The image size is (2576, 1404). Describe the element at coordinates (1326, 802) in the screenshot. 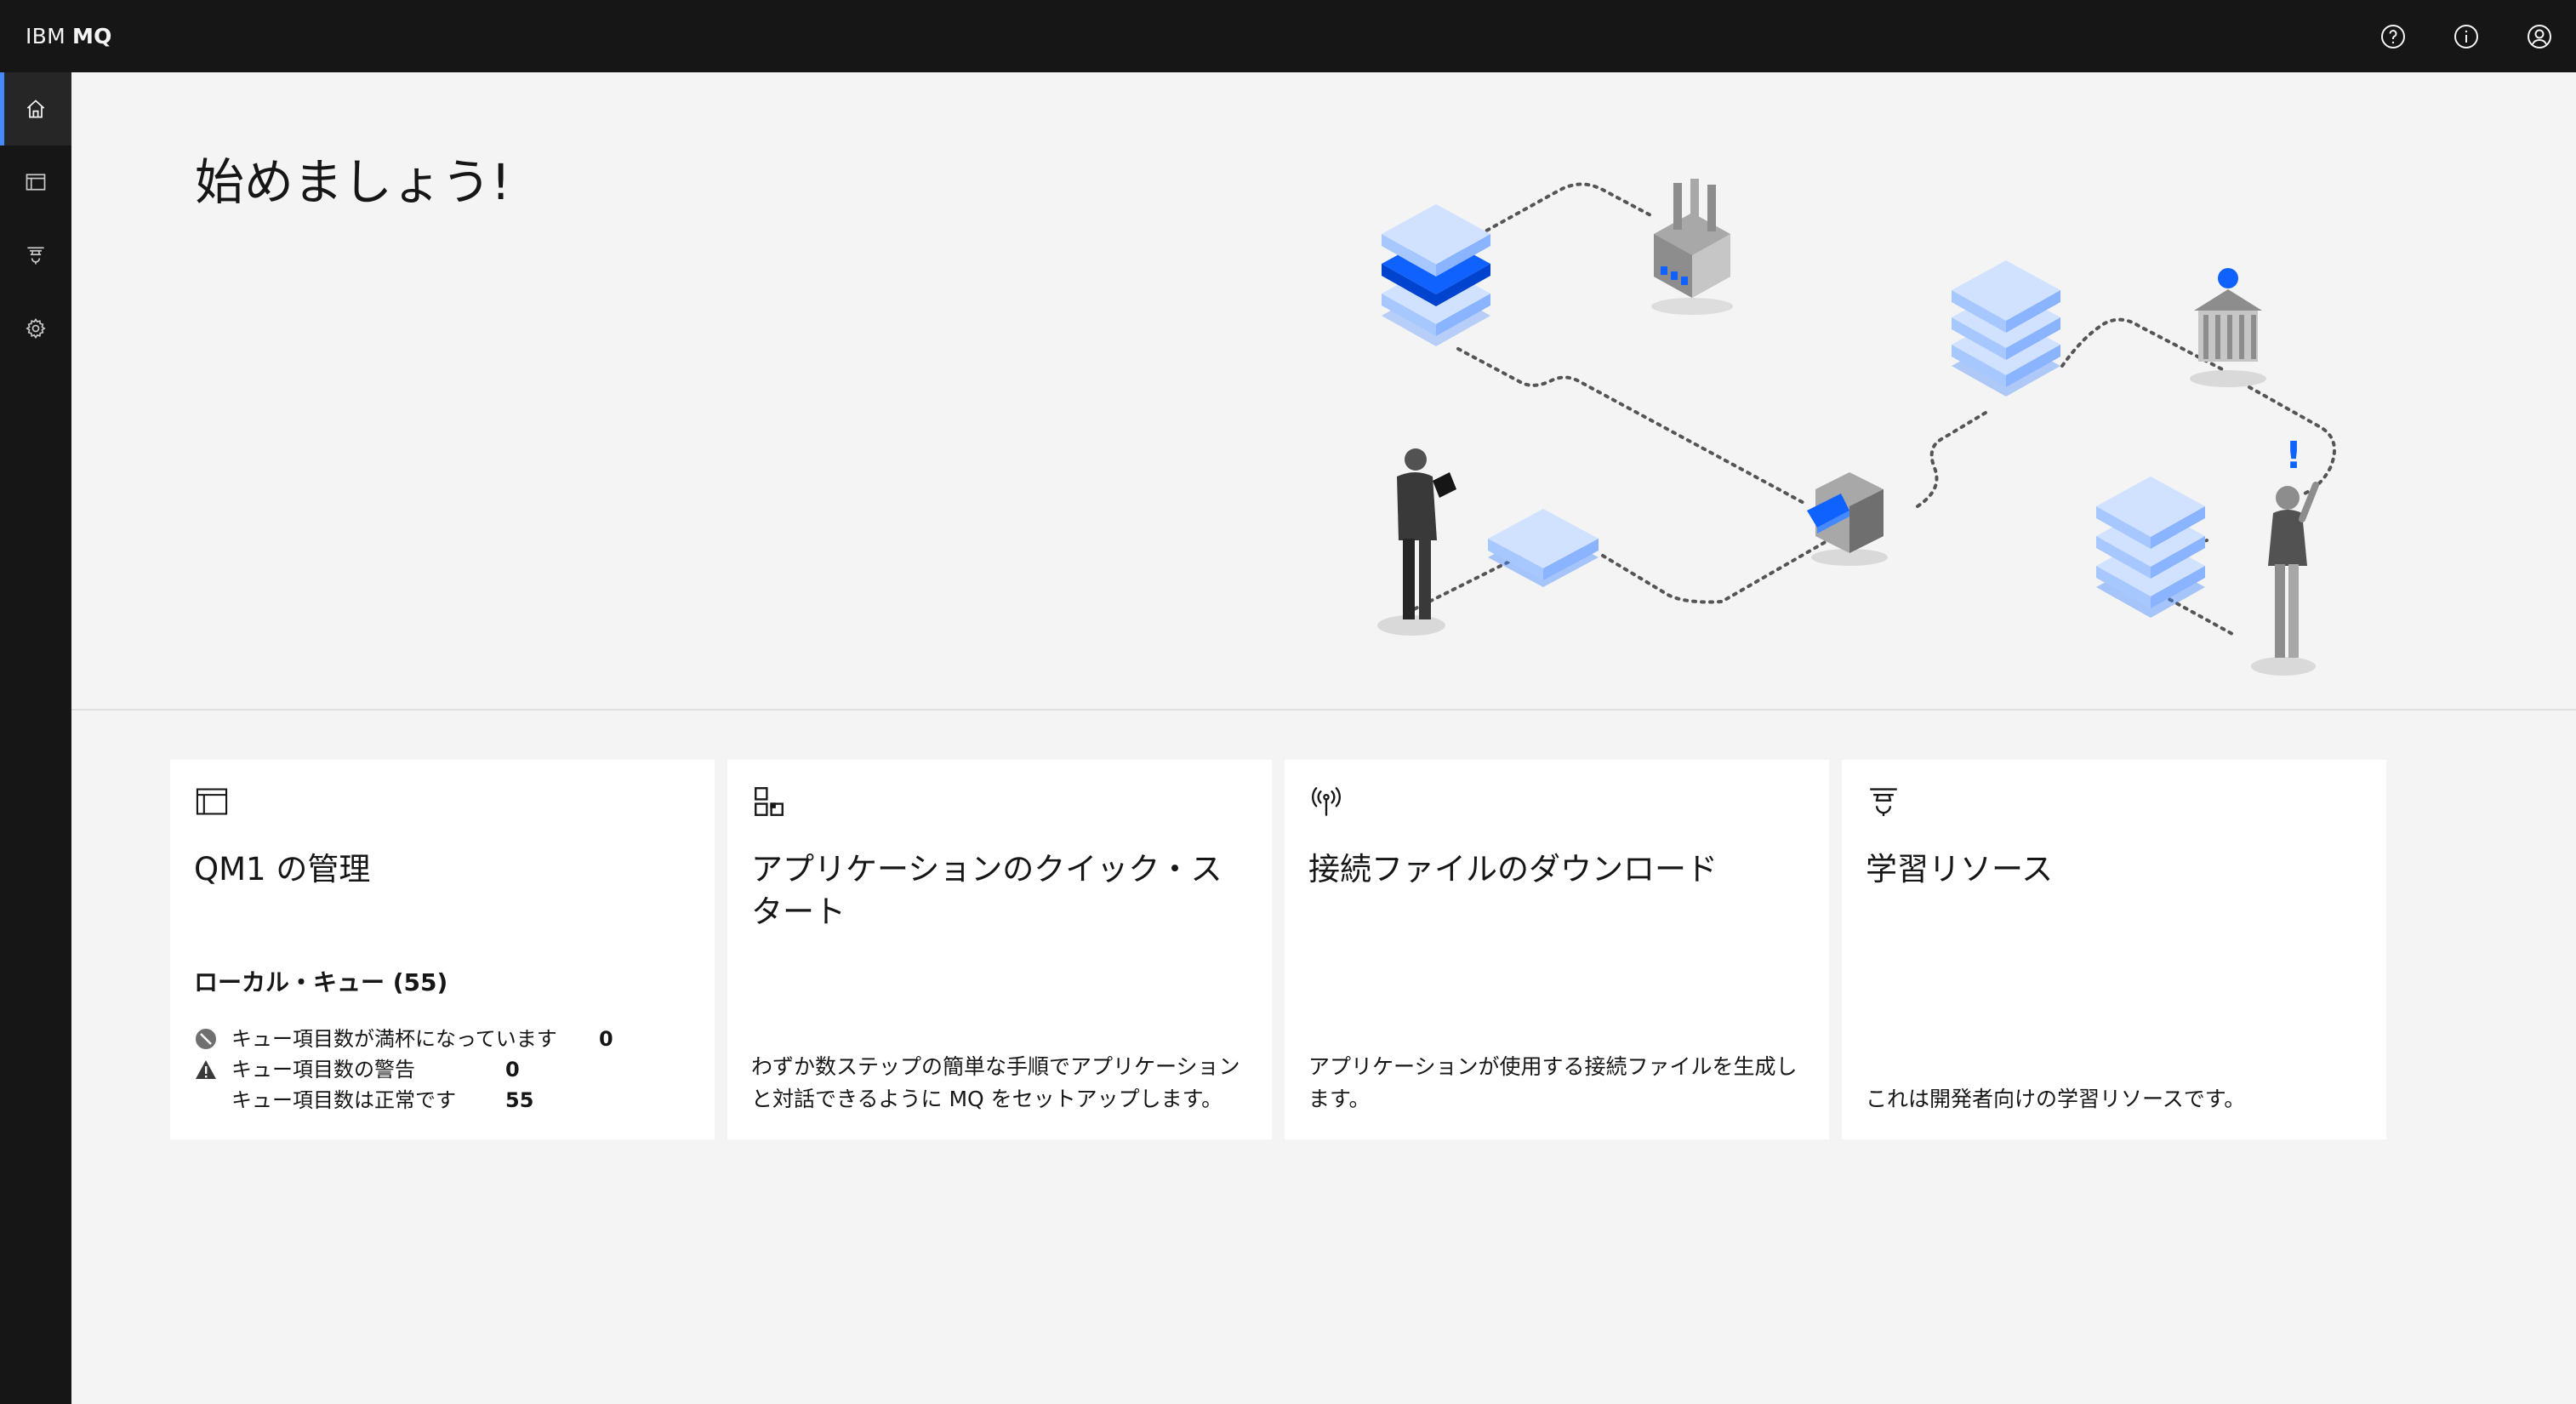

I see `radio-tower-icon` at that location.